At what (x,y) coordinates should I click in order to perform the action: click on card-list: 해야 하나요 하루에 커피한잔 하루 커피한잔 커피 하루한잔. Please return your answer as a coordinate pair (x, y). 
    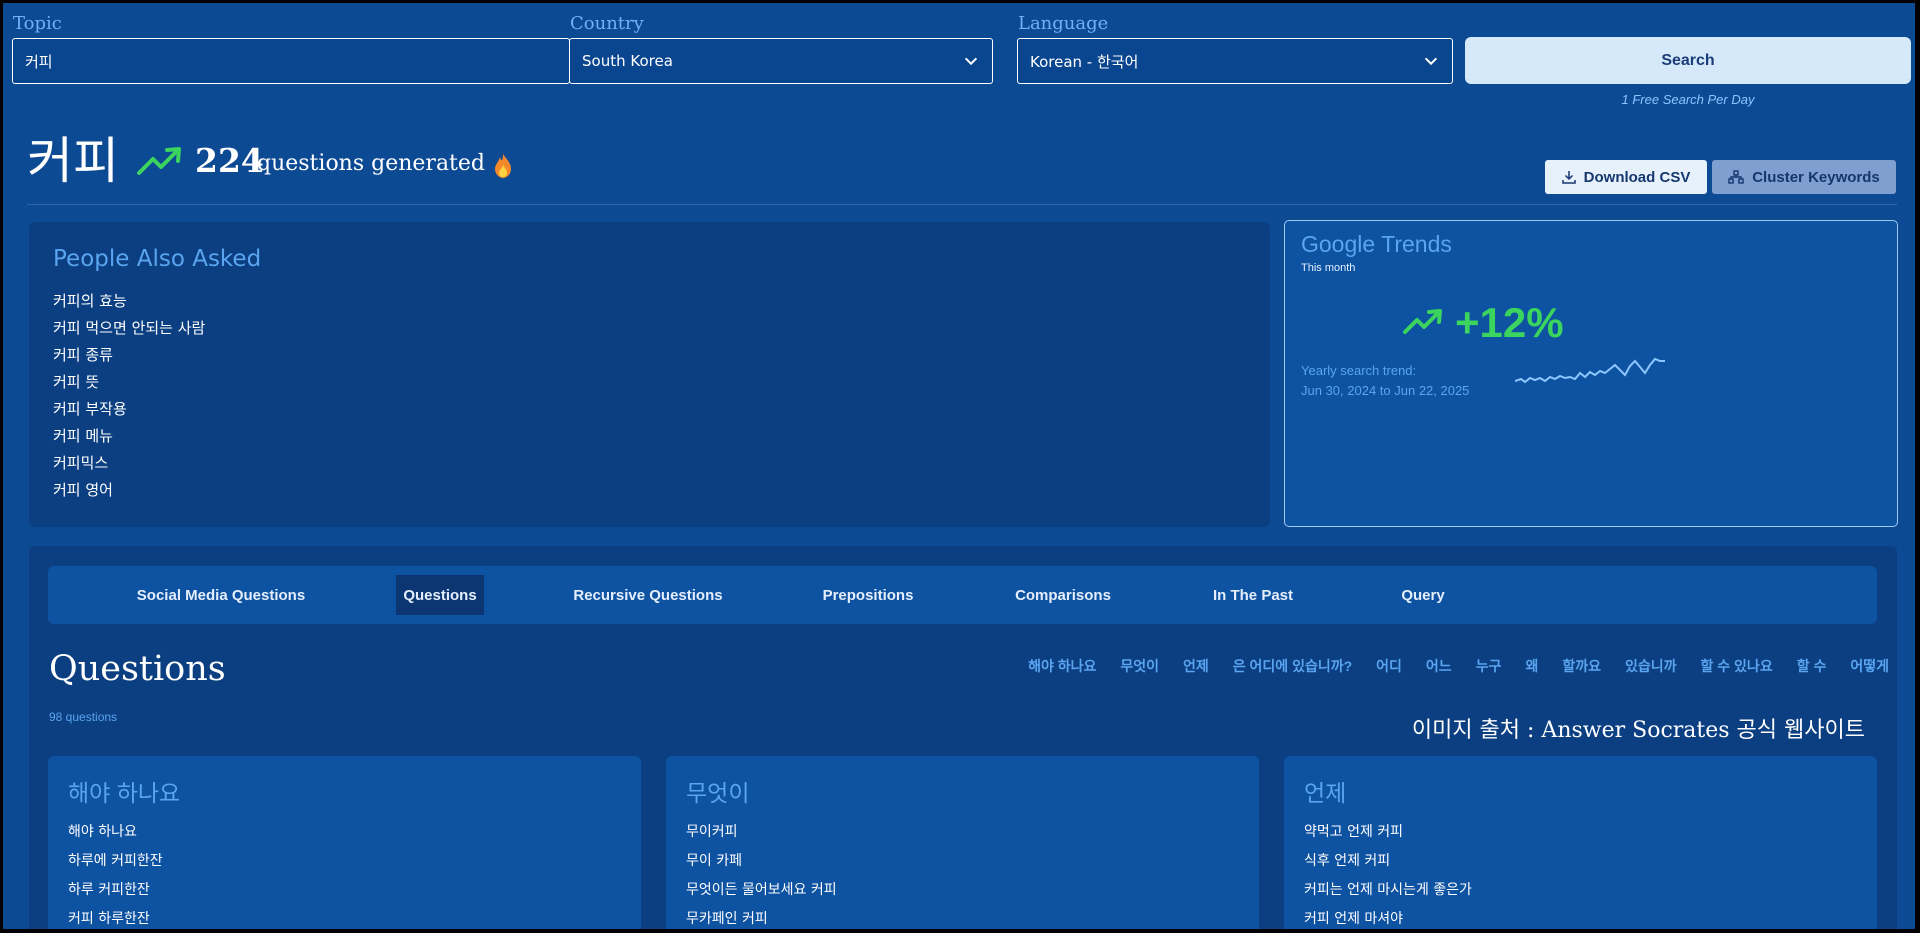
    Looking at the image, I should click on (115, 873).